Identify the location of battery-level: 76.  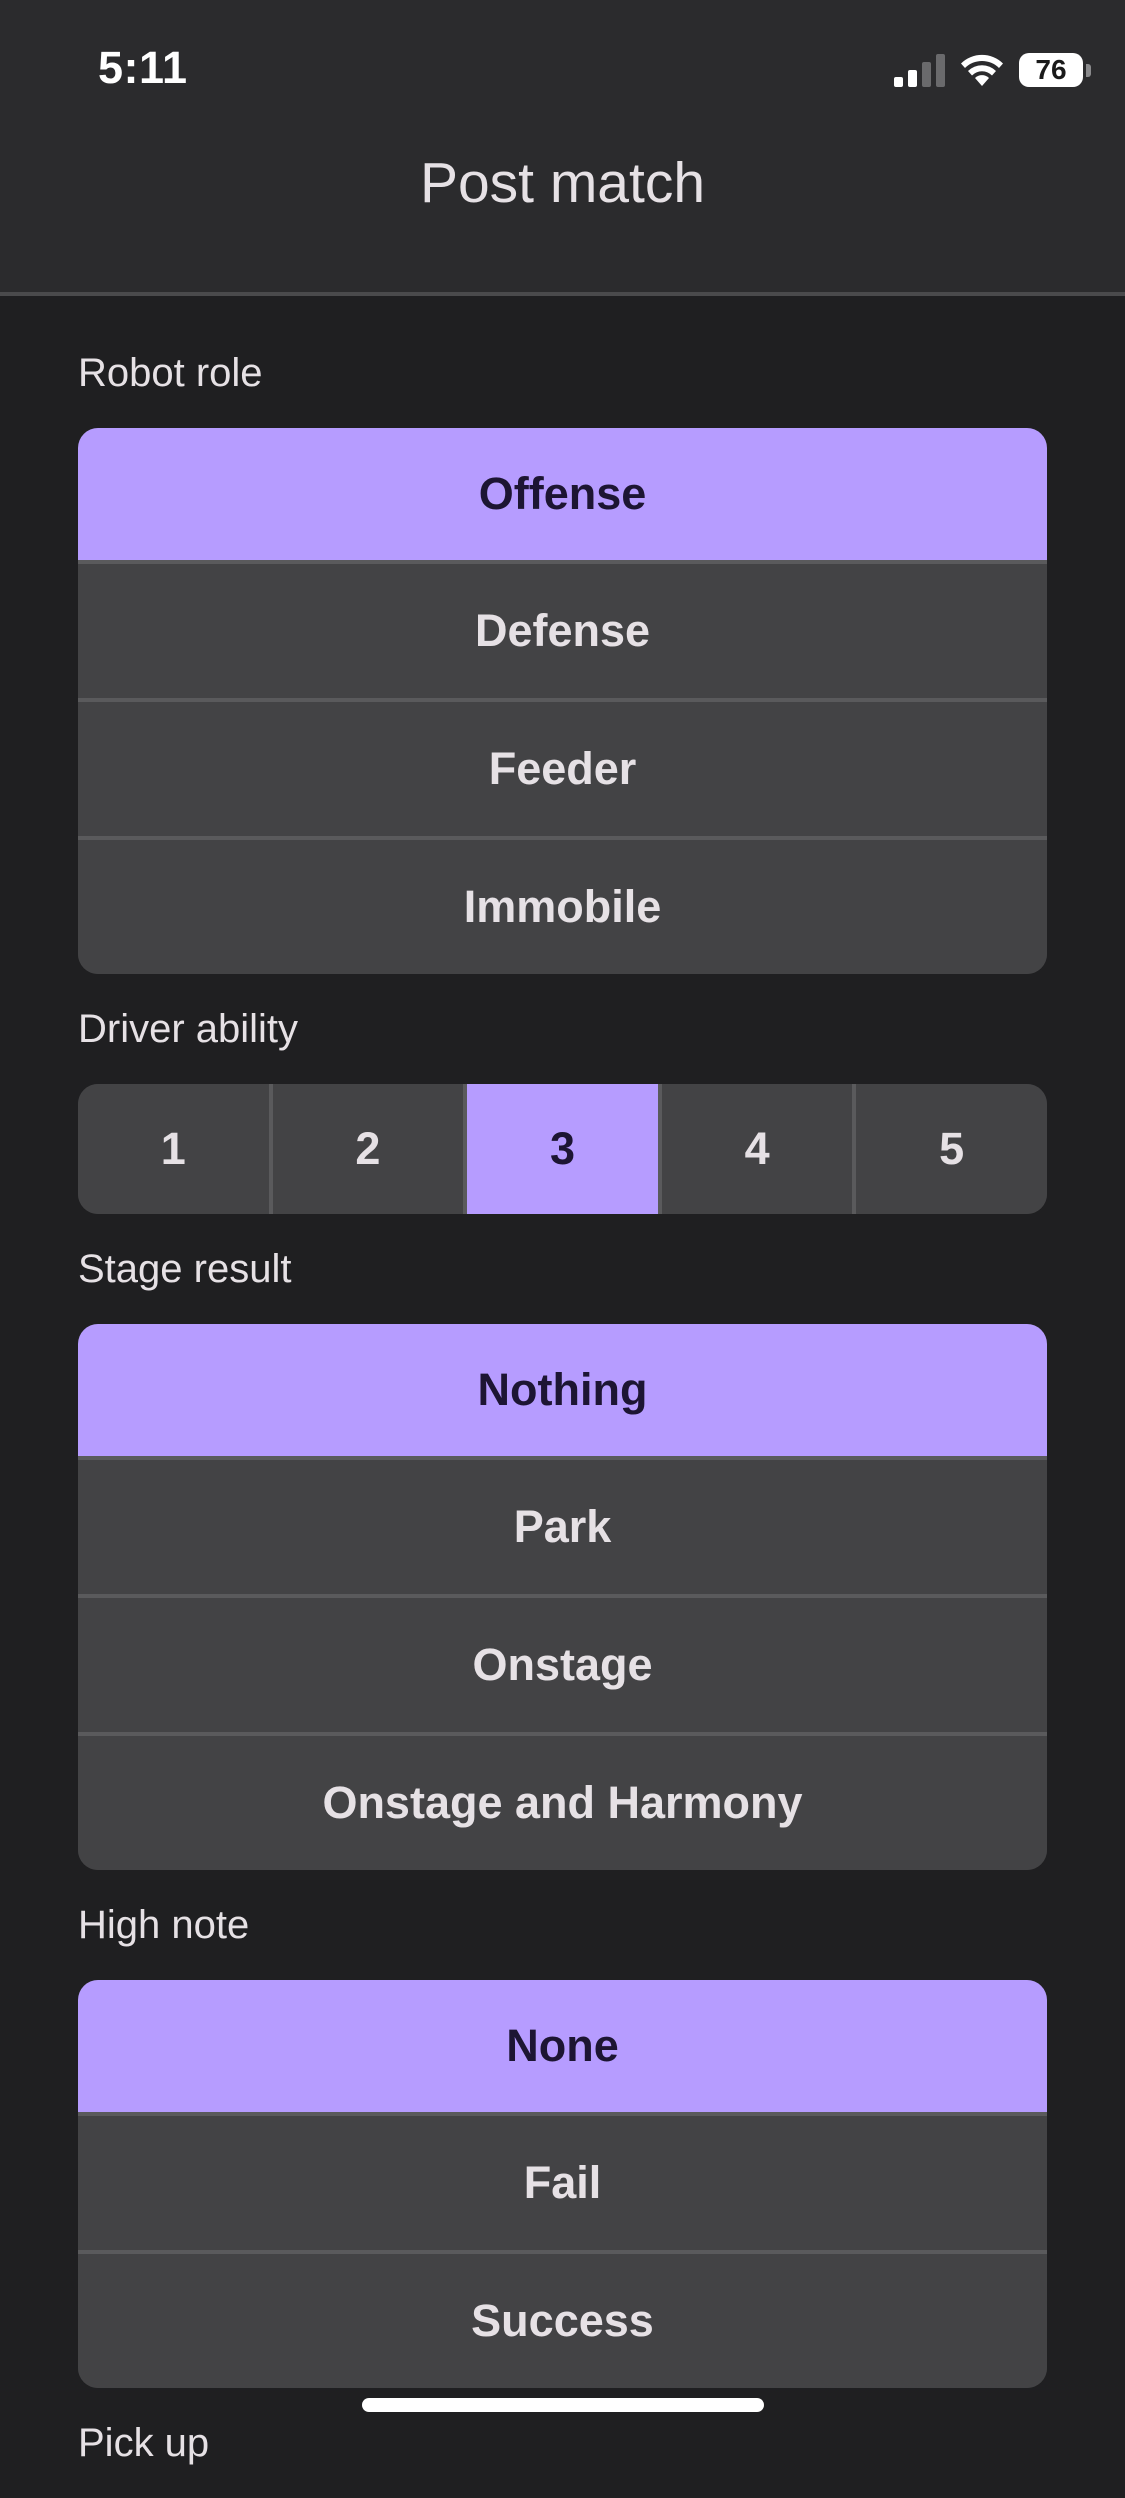
(1051, 69).